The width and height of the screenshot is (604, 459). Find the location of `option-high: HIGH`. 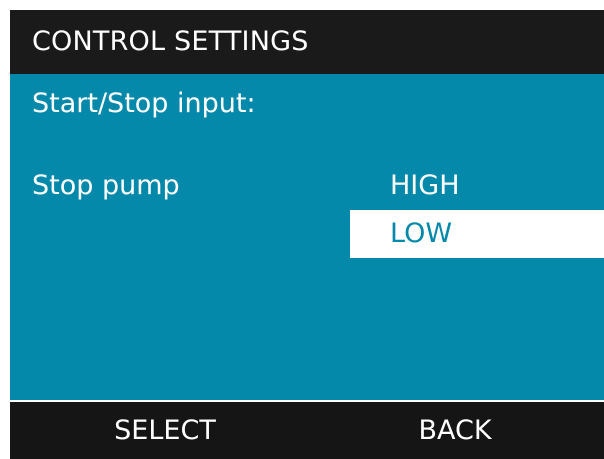

option-high: HIGH is located at coordinates (477, 186).